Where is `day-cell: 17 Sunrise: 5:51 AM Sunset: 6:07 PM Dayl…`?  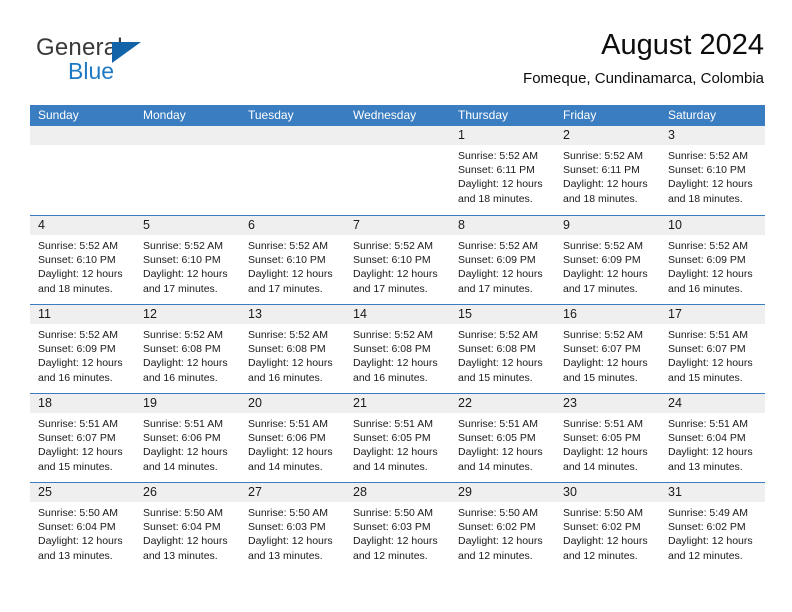
day-cell: 17 Sunrise: 5:51 AM Sunset: 6:07 PM Dayl… is located at coordinates (712, 349).